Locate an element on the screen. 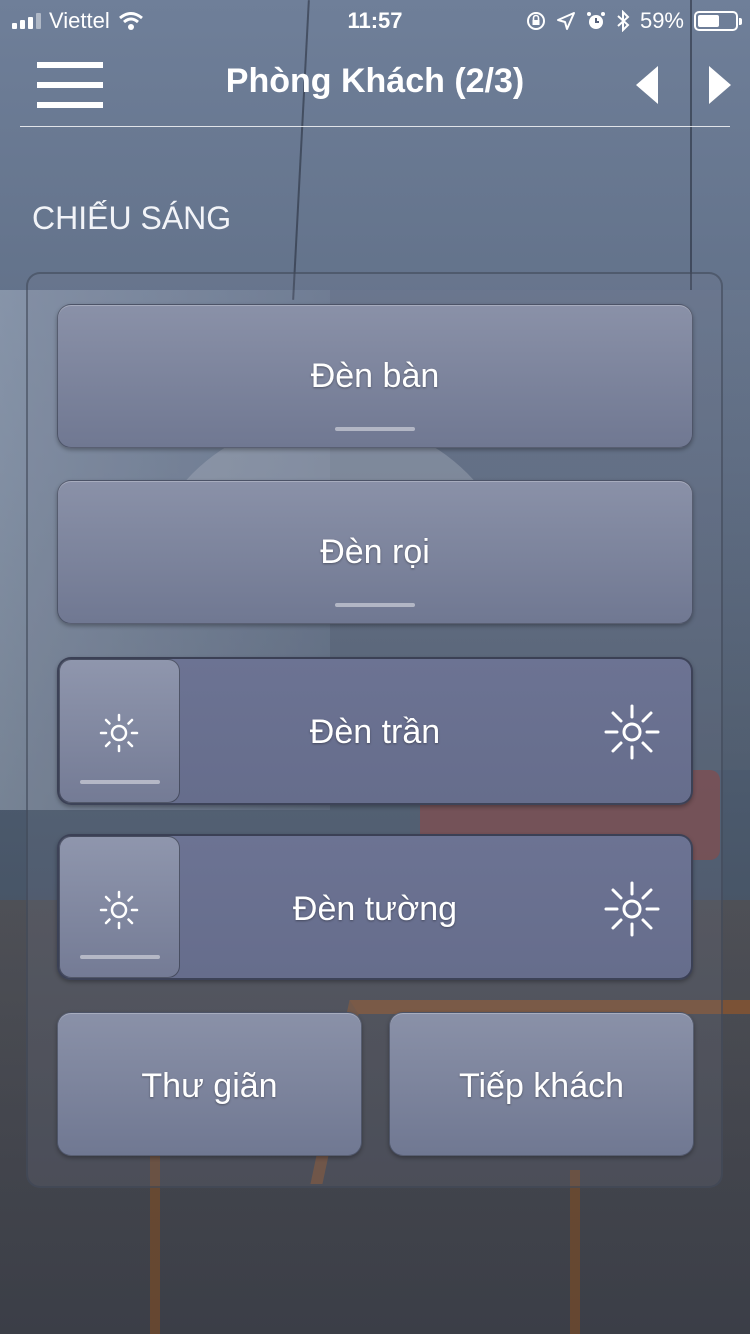 The width and height of the screenshot is (750, 1334). relax-scene-button: Thư giãn is located at coordinates (209, 1084).